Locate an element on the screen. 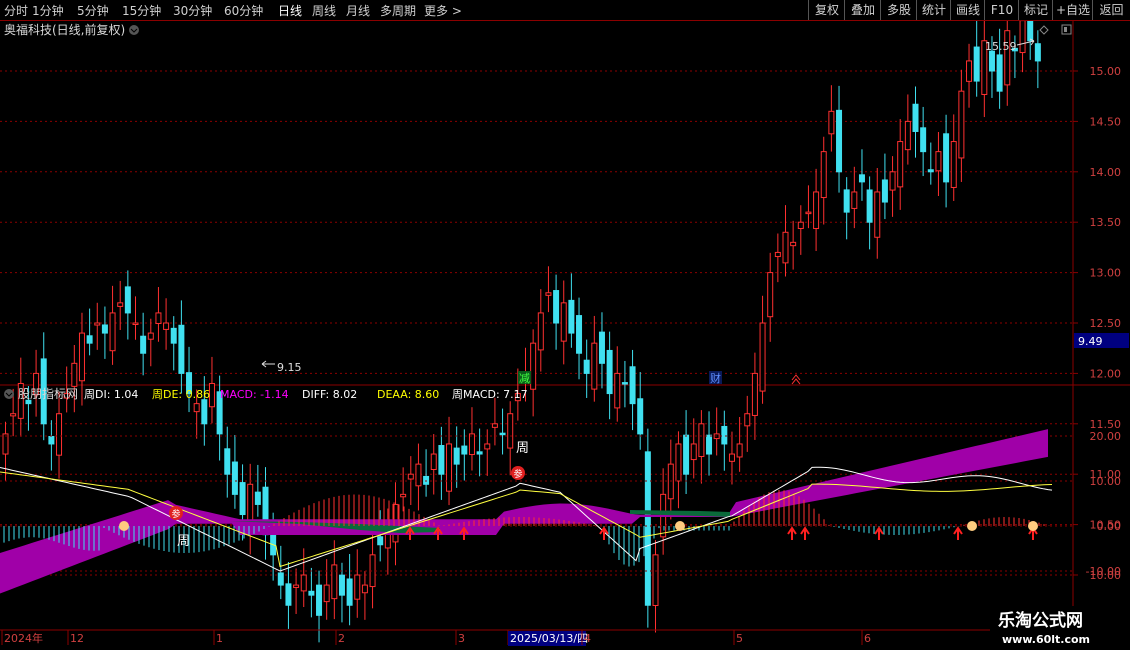  price-tick-label: 12.50 is located at coordinates (1106, 323).